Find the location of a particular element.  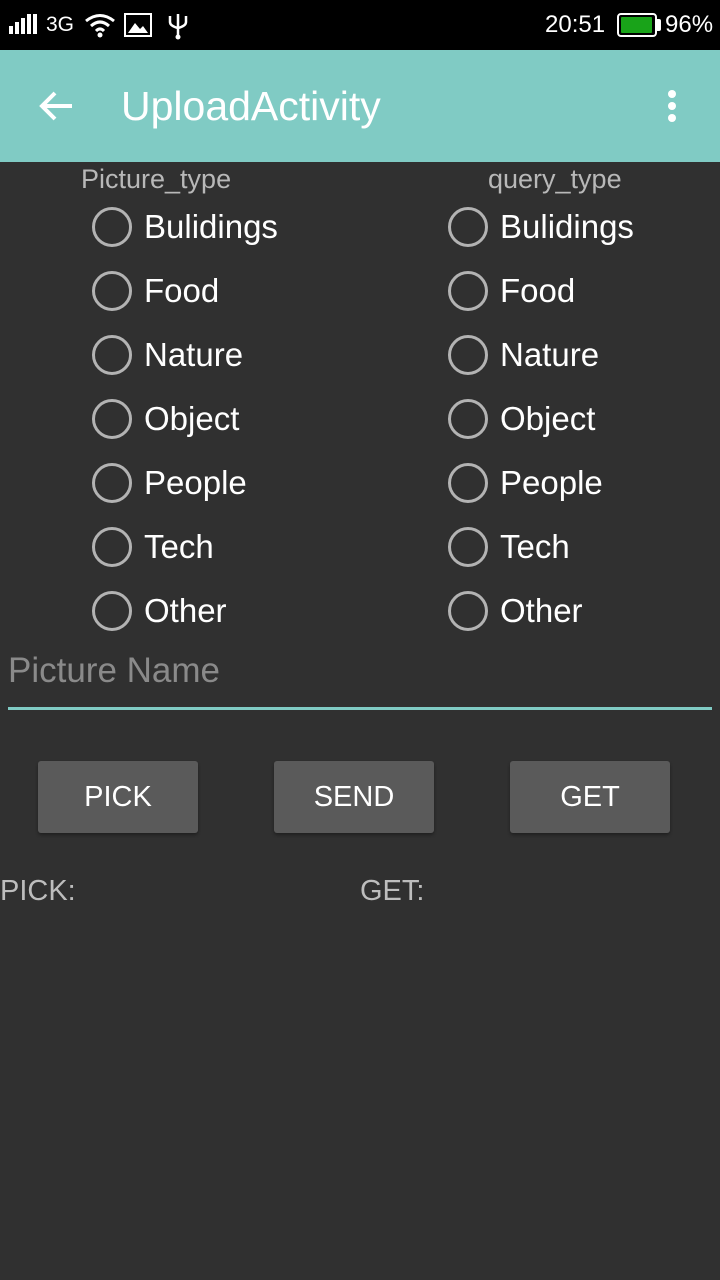

signal-strength-icon is located at coordinates (23, 24).